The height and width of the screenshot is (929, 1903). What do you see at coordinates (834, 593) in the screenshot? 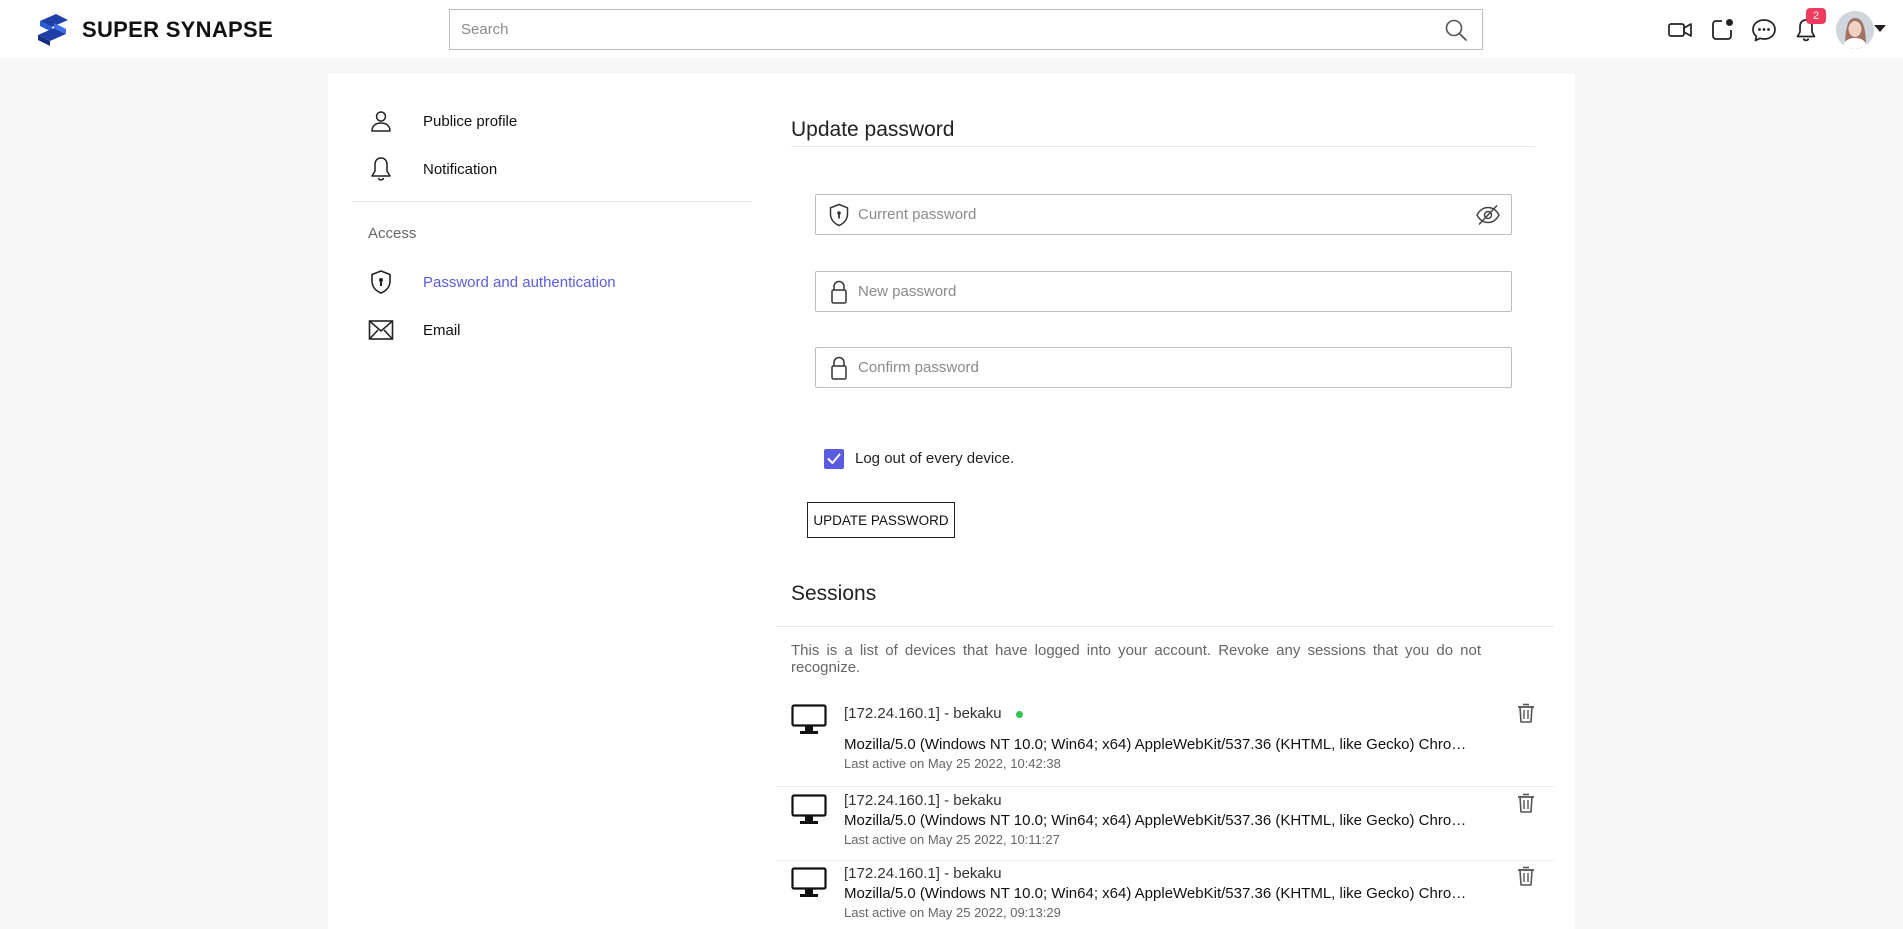
I see `sessions-title: Sessions` at bounding box center [834, 593].